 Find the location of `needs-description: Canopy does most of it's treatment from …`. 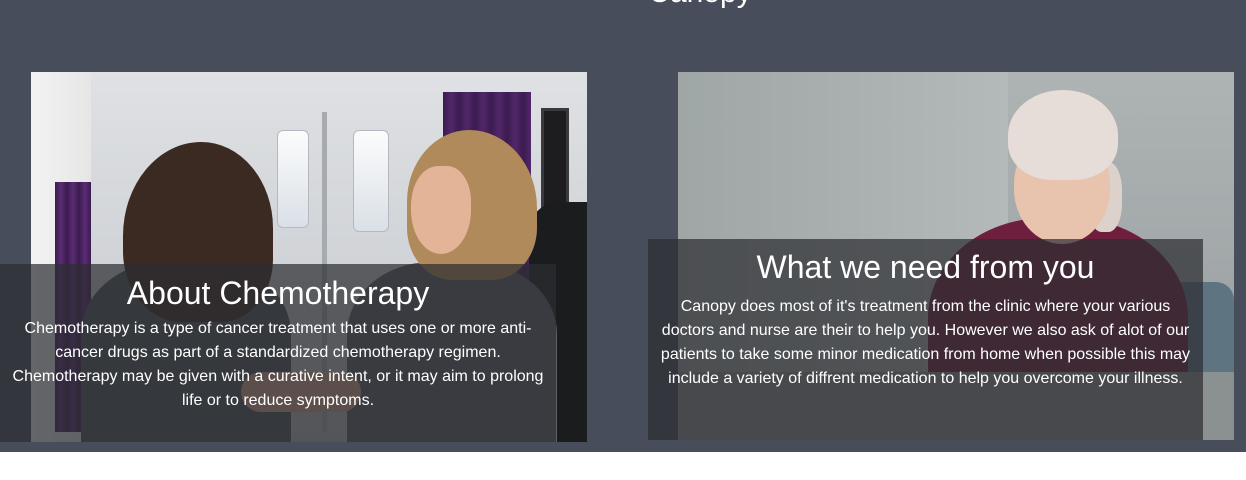

needs-description: Canopy does most of it's treatment from … is located at coordinates (925, 342).